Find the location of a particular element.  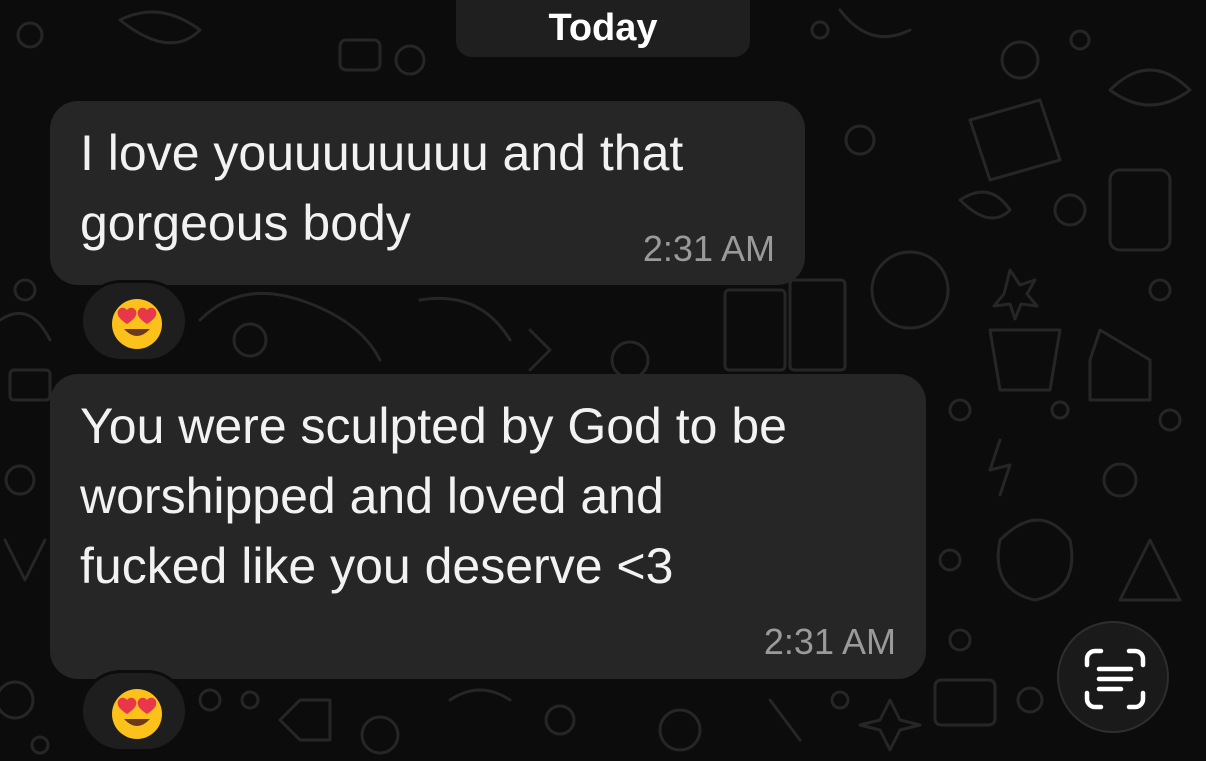

date-separator: Today is located at coordinates (603, 28).